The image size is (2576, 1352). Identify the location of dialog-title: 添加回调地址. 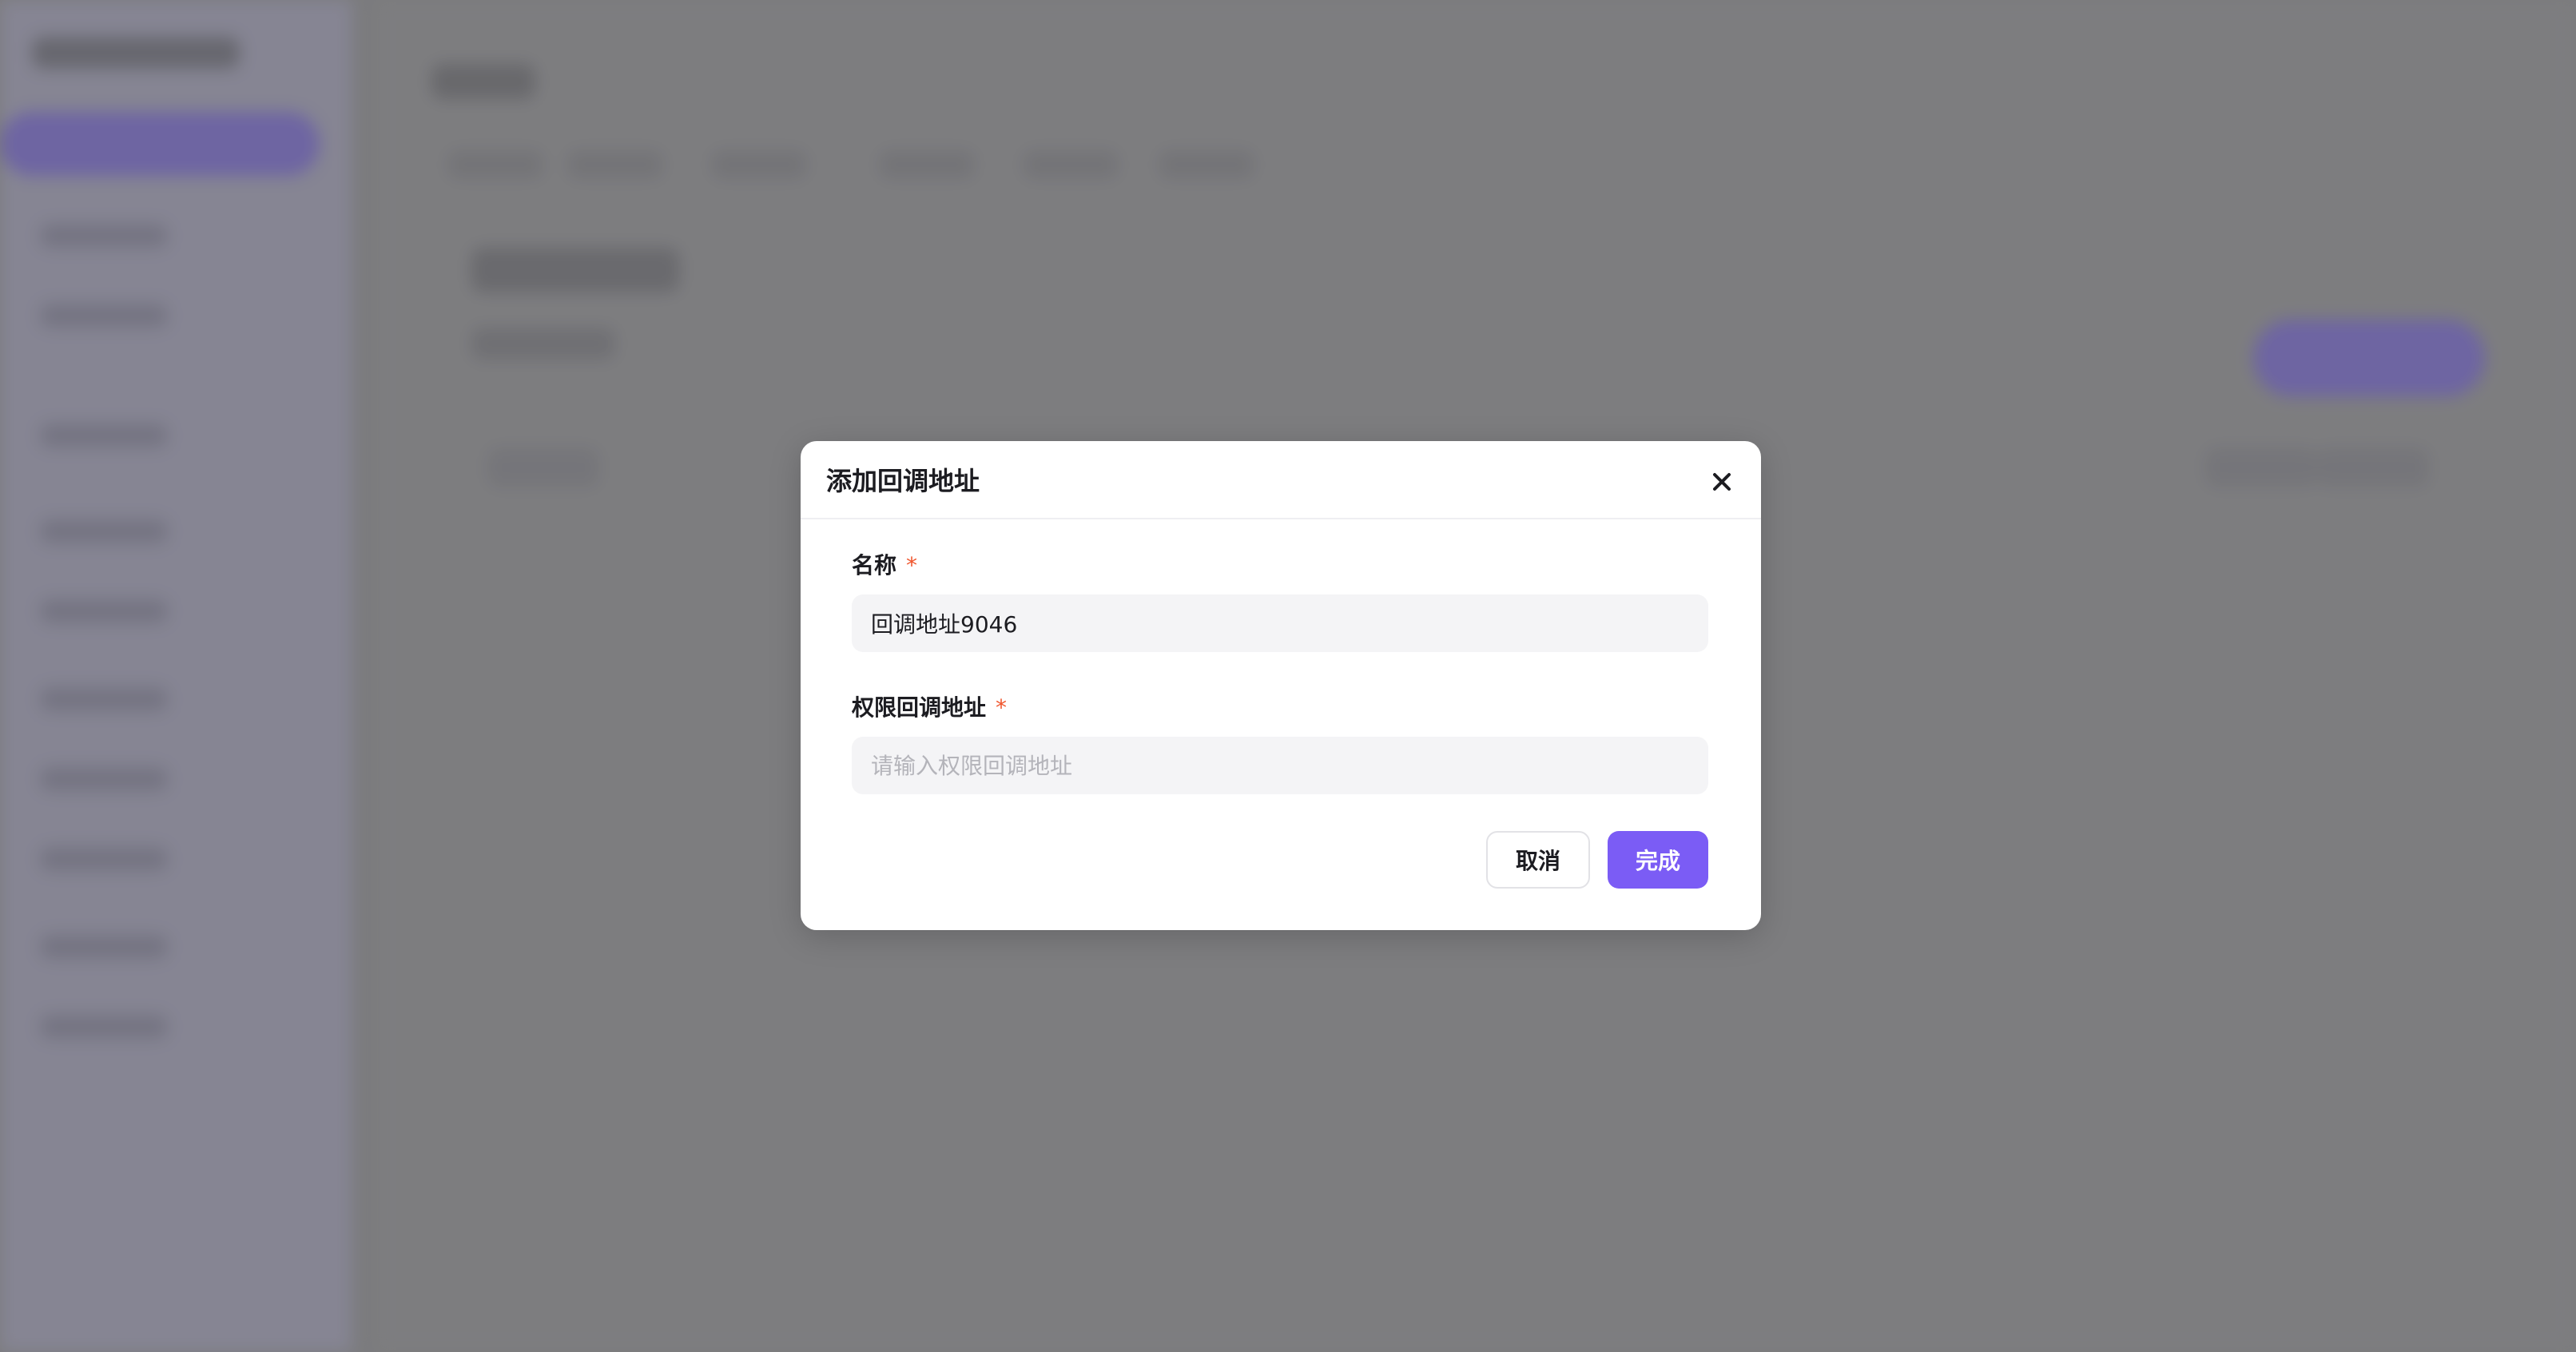
(903, 481).